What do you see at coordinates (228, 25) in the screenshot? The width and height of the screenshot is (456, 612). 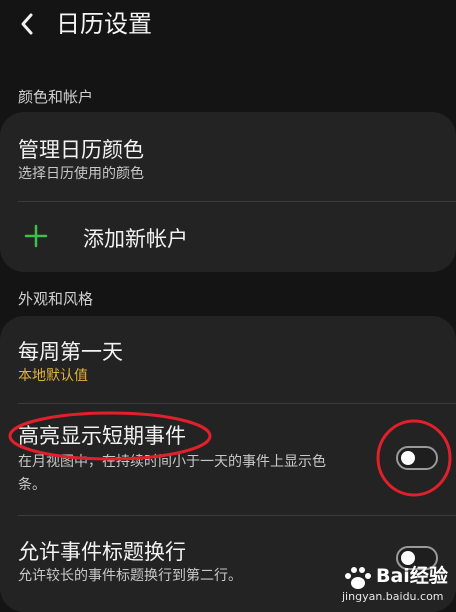 I see `header-bar: 日历设置` at bounding box center [228, 25].